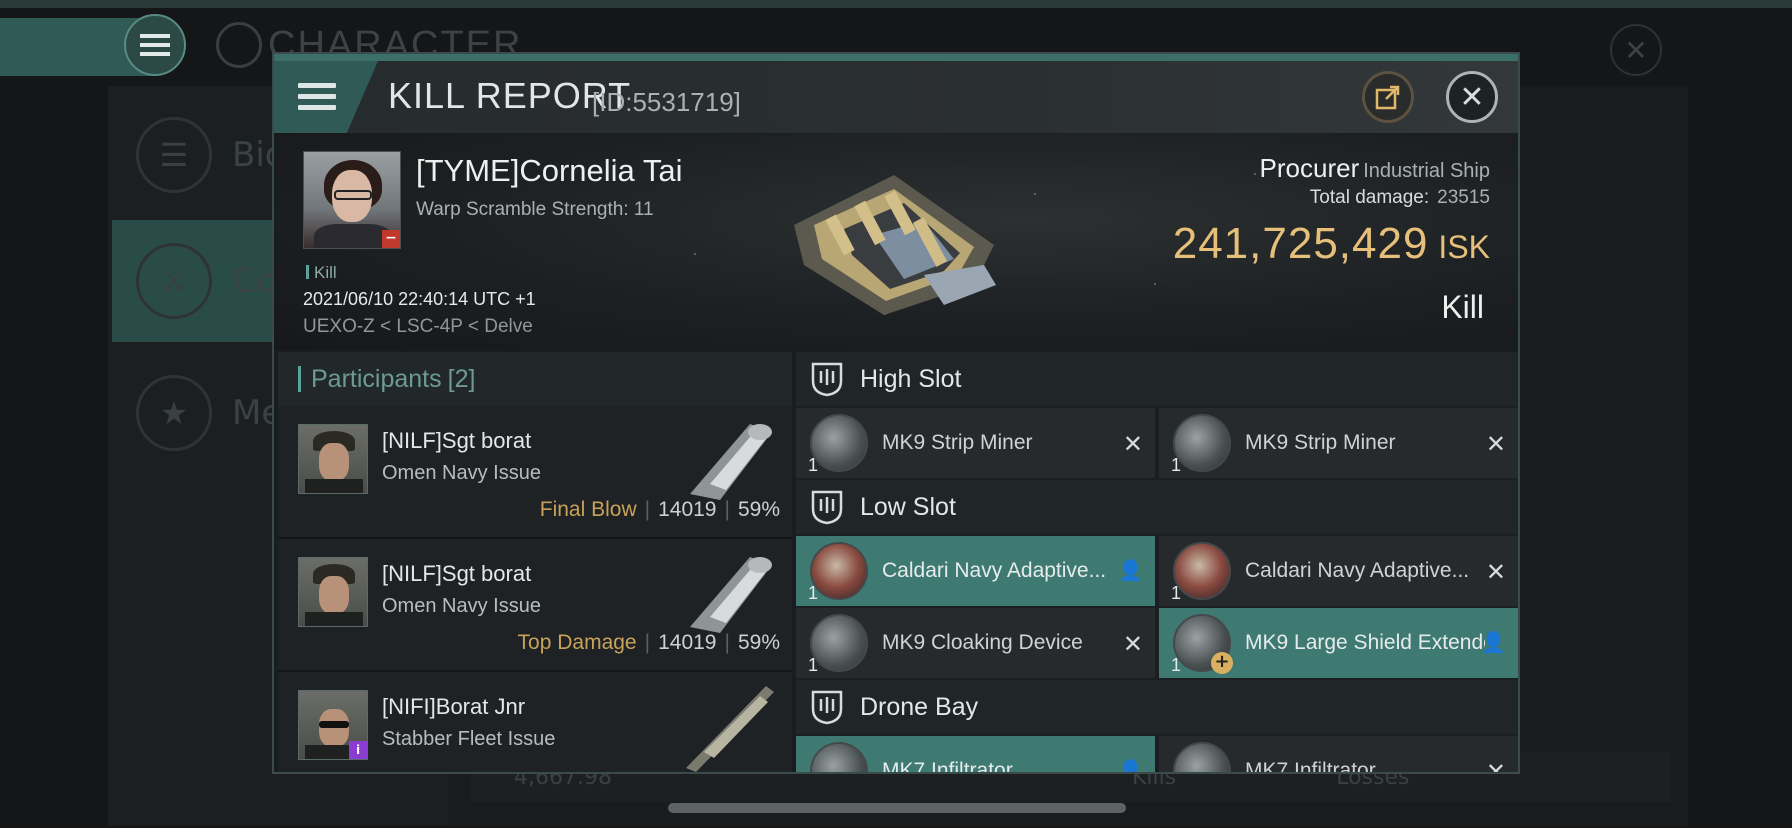 This screenshot has width=1792, height=828. What do you see at coordinates (1222, 663) in the screenshot?
I see `plus-icon: +` at bounding box center [1222, 663].